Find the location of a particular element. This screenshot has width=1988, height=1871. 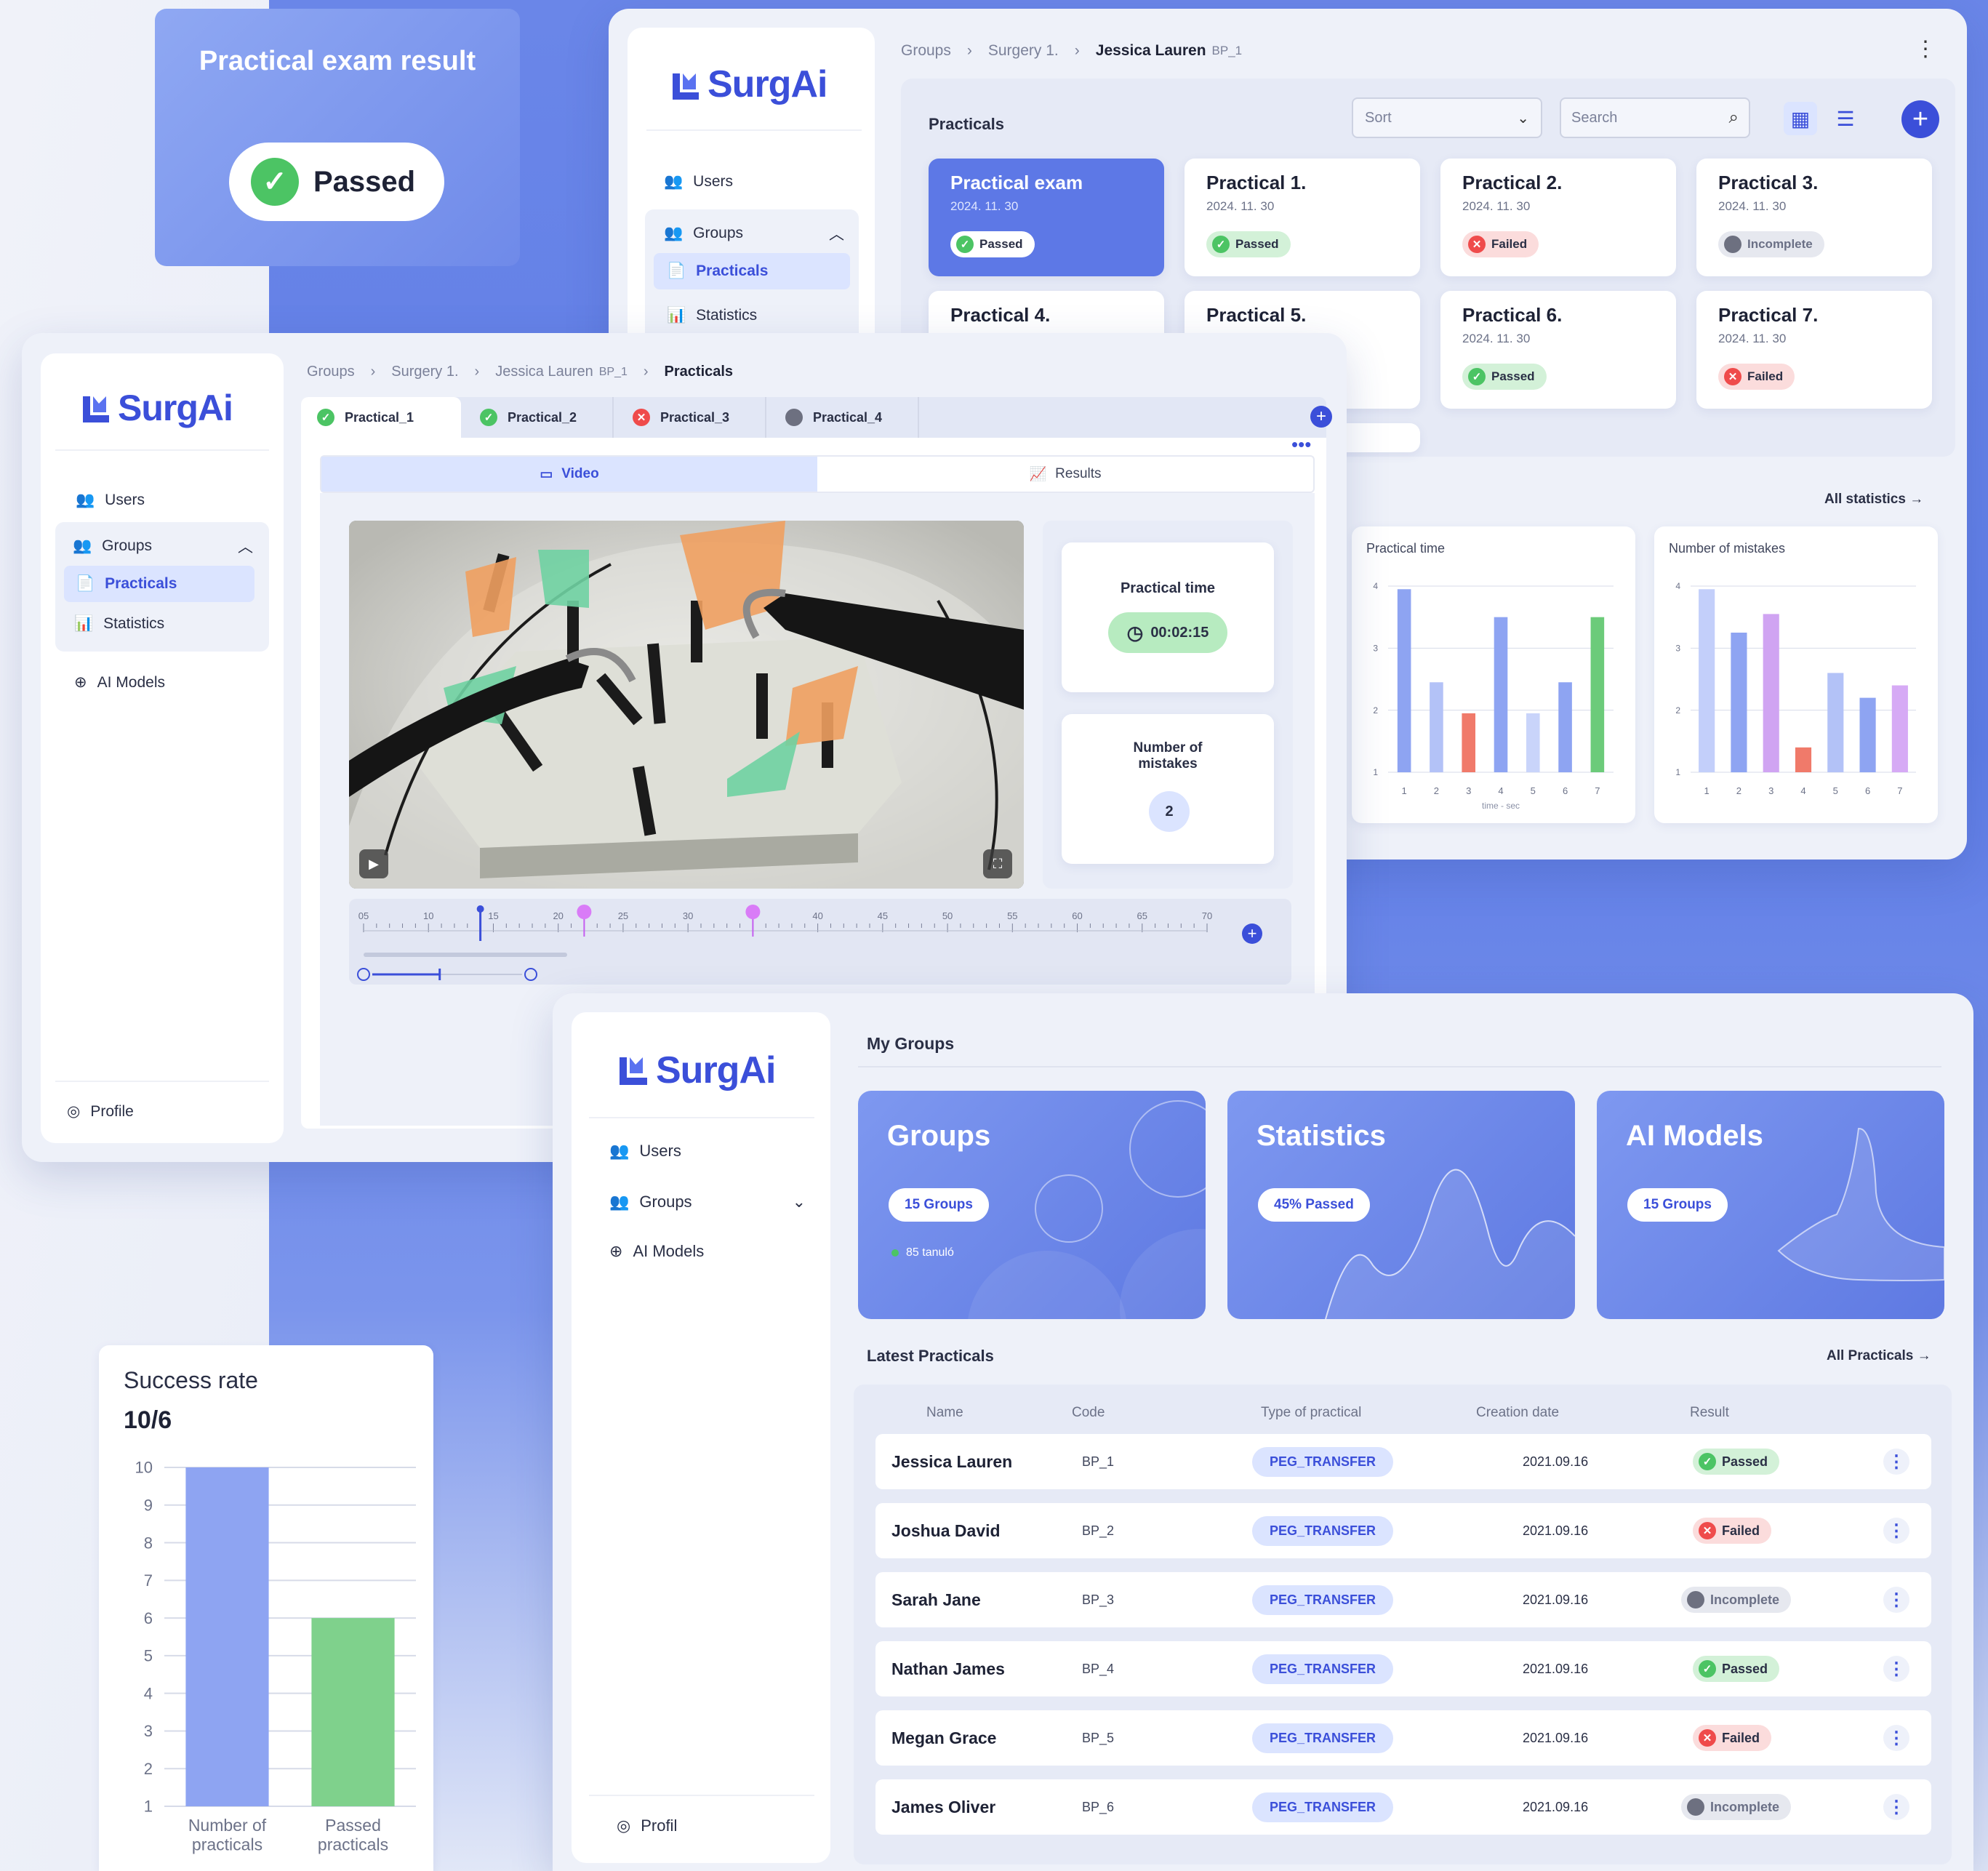

practical-card: Practical exam 2024. 11. 30 ✓ Passed is located at coordinates (1046, 217).